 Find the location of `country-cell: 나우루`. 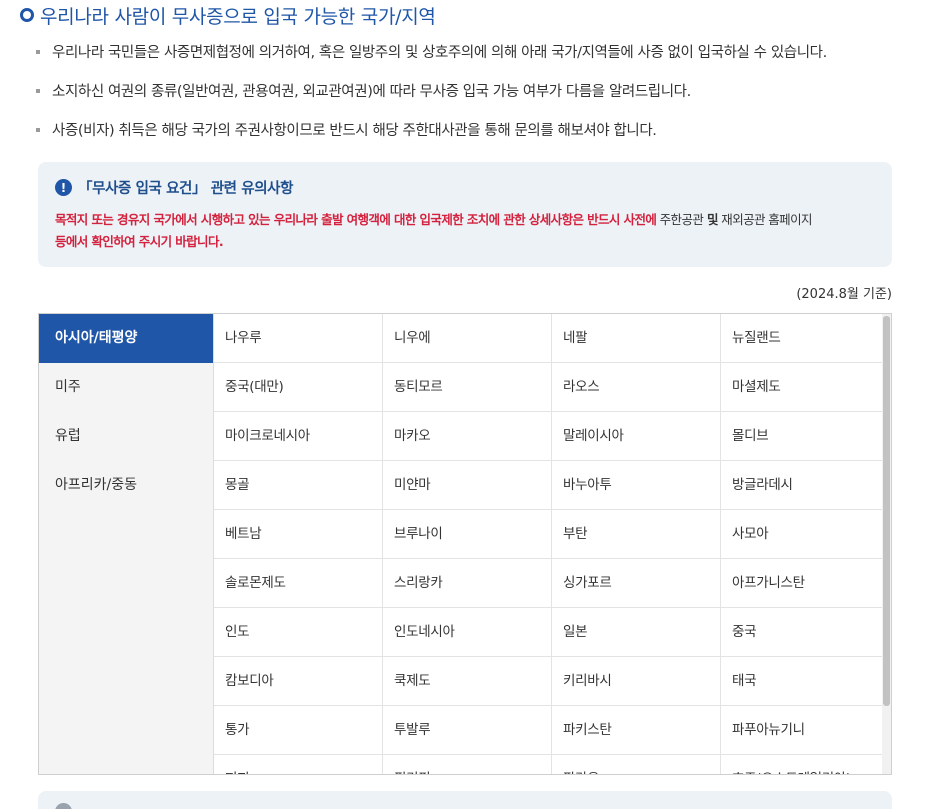

country-cell: 나우루 is located at coordinates (298, 338).